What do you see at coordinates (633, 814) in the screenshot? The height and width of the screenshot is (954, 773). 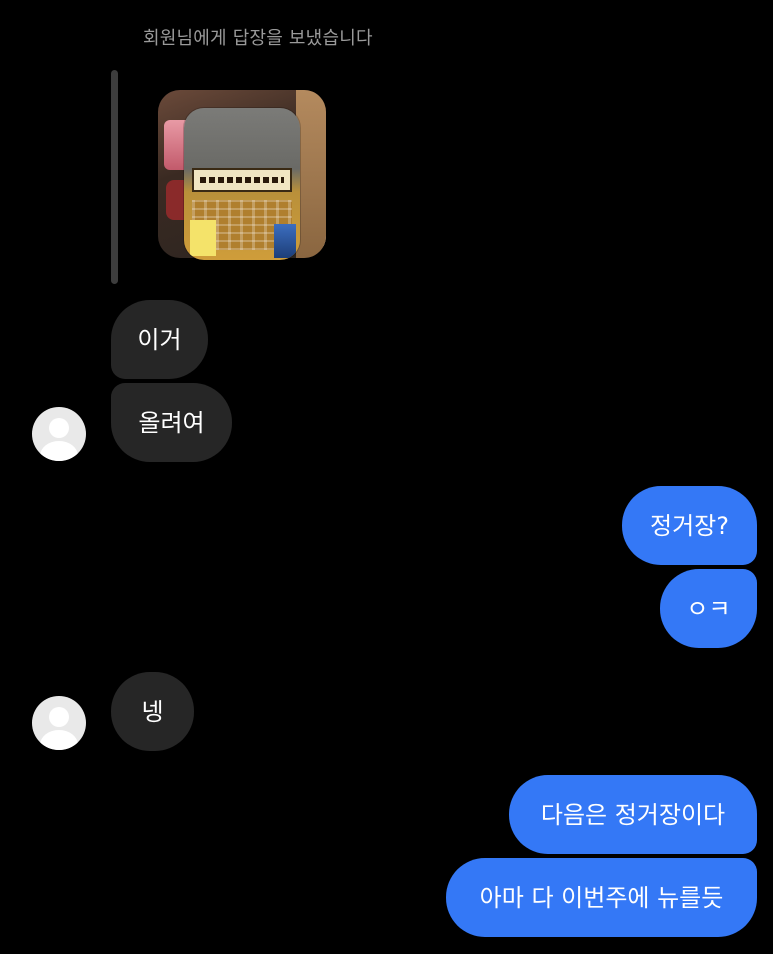 I see `message-bubble-outgoing: 다음은 정거장이다` at bounding box center [633, 814].